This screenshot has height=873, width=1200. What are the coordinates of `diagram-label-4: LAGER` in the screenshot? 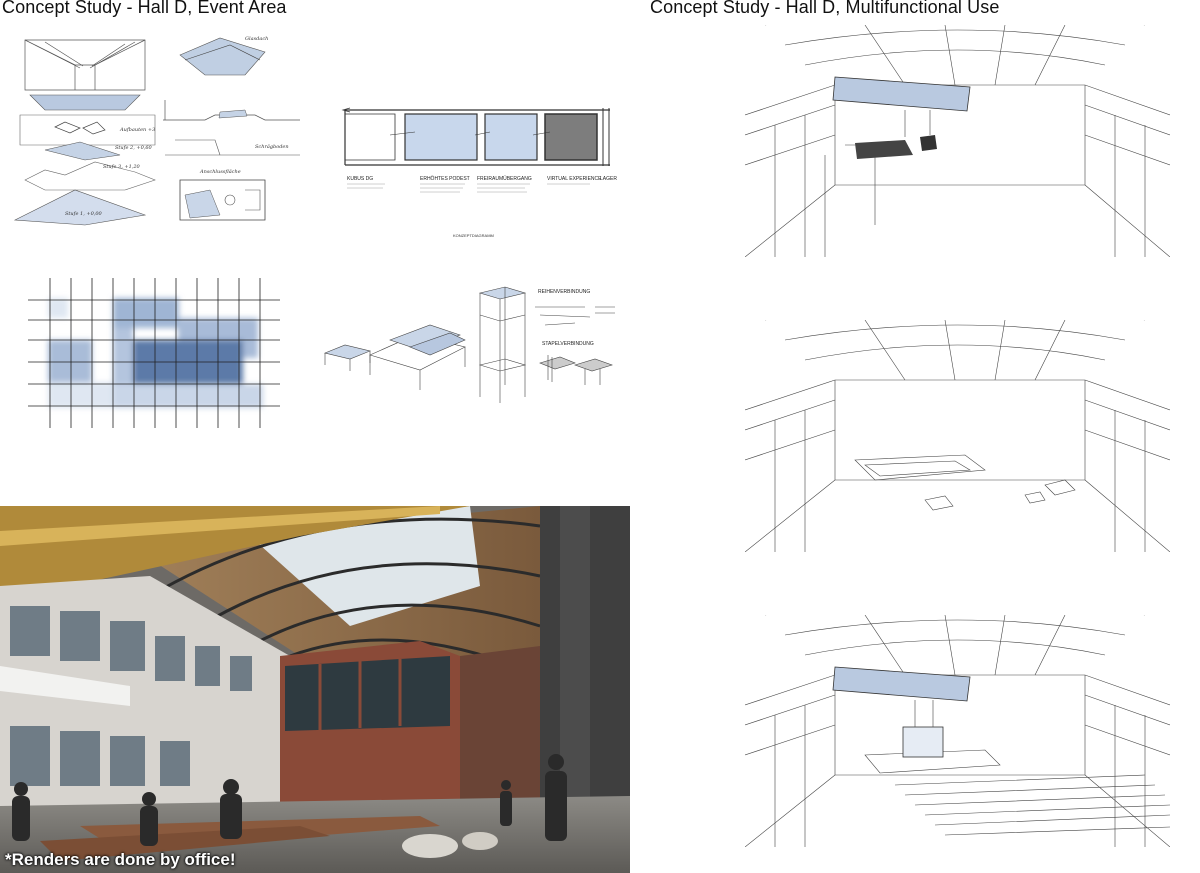 It's located at (608, 179).